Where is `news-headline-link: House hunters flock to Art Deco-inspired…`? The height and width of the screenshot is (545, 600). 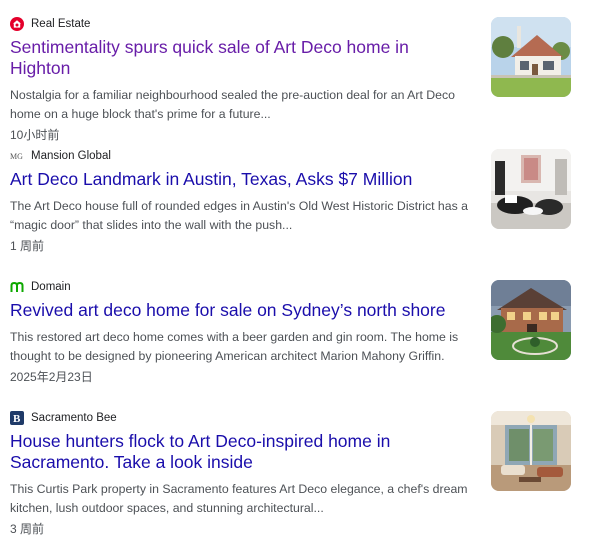
news-headline-link: House hunters flock to Art Deco-inspired… is located at coordinates (241, 452).